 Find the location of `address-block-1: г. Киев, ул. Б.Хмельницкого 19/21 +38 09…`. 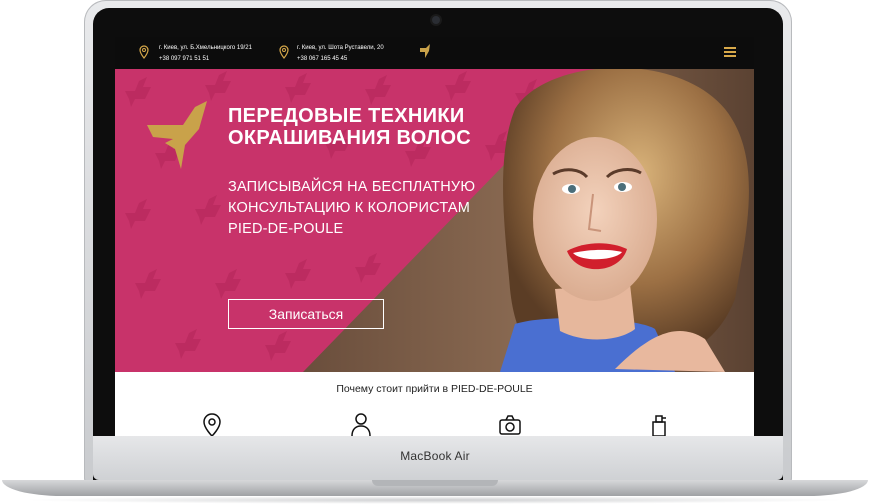

address-block-1: г. Киев, ул. Б.Хмельницкого 19/21 +38 09… is located at coordinates (205, 54).